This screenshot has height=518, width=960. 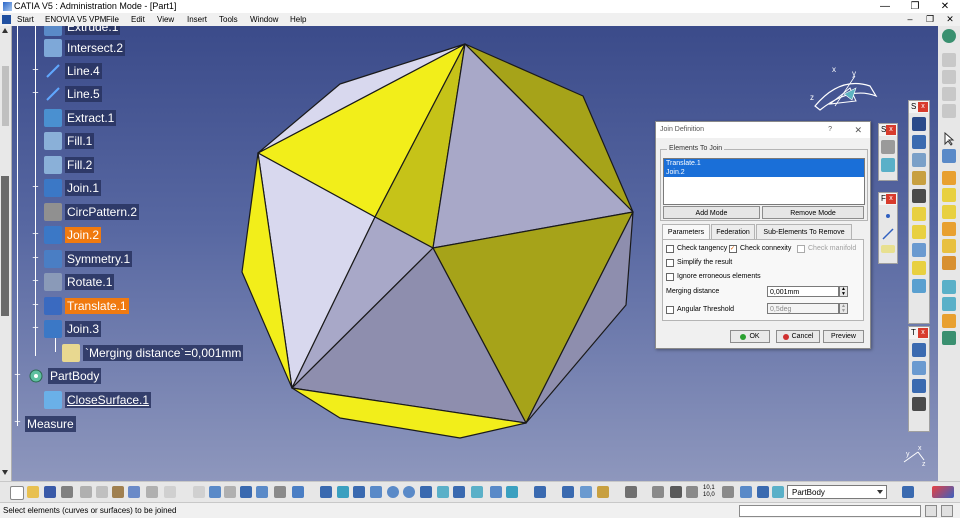 I want to click on save-icon, so click(x=50, y=492).